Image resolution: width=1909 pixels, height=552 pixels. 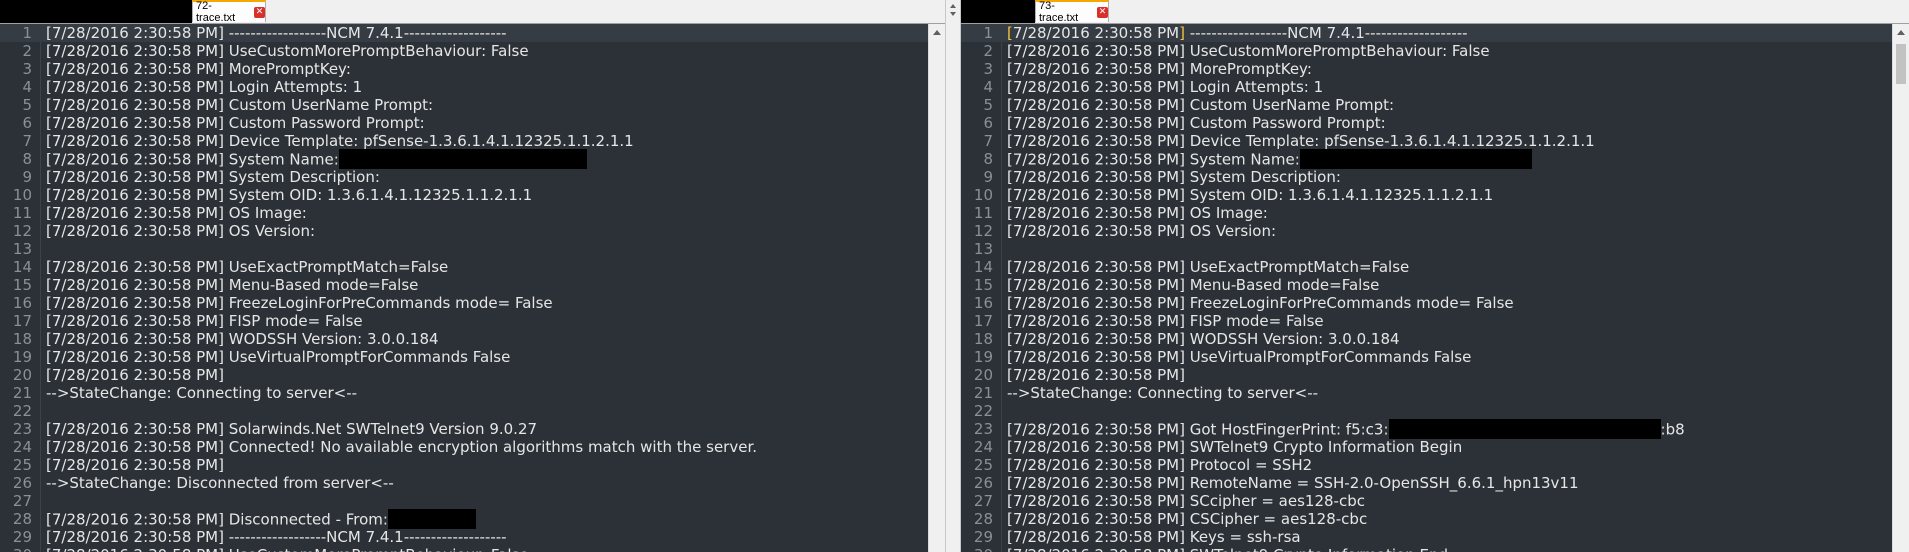 What do you see at coordinates (983, 429) in the screenshot?
I see `line-number: 23` at bounding box center [983, 429].